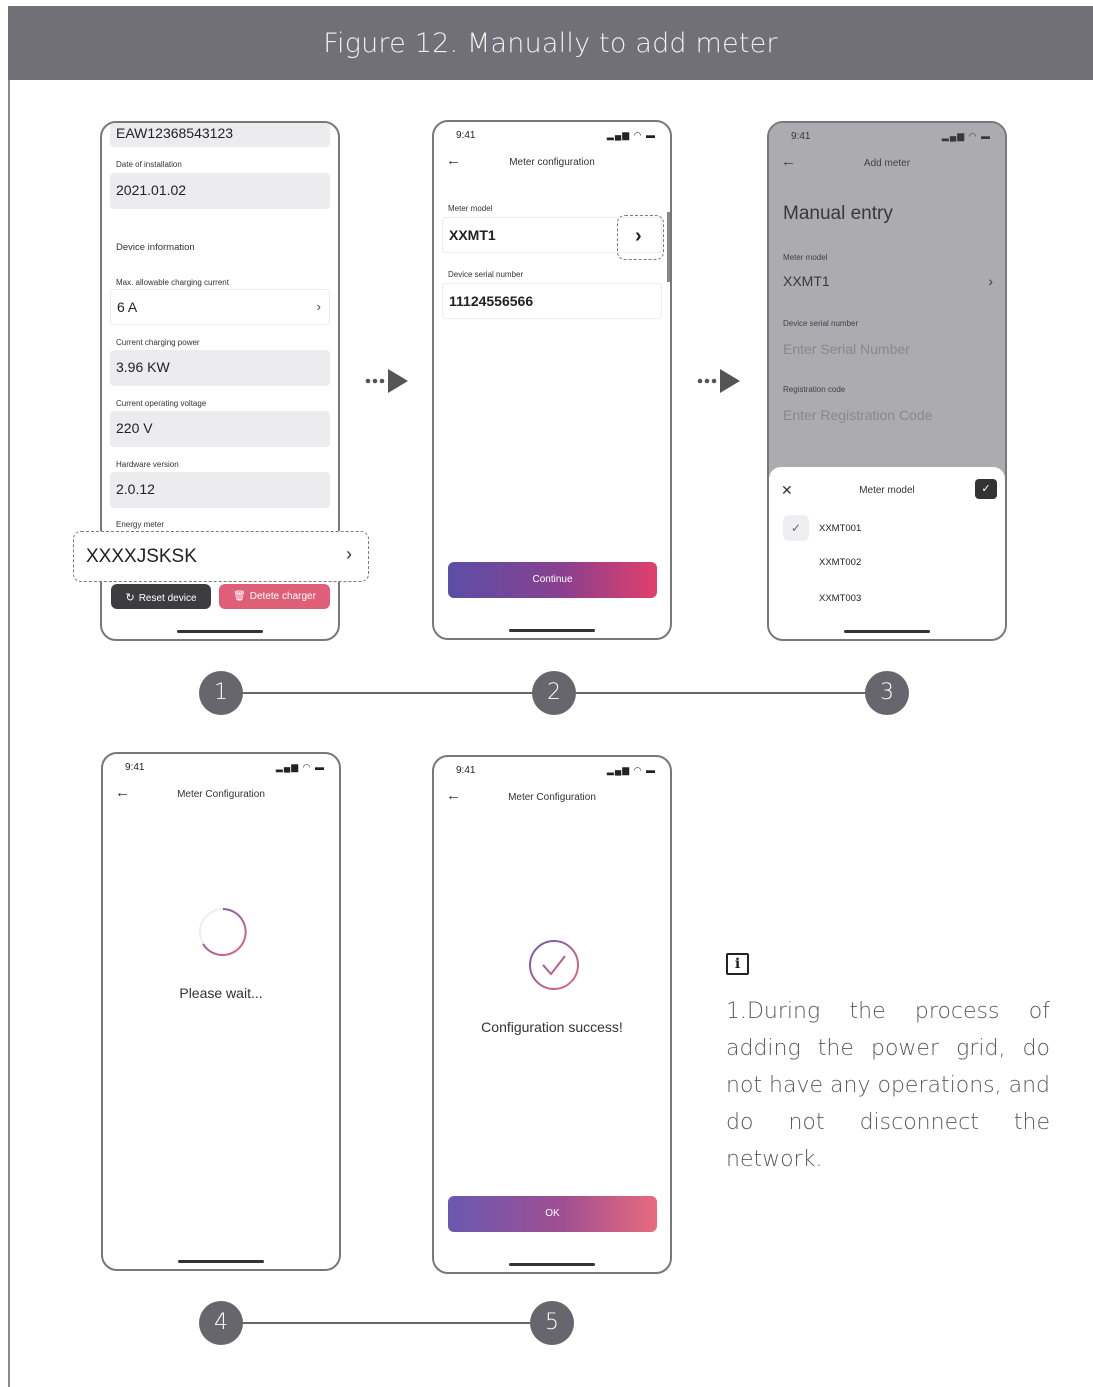 Image resolution: width=1093 pixels, height=1387 pixels. Describe the element at coordinates (491, 301) in the screenshot. I see `serial-number-value: 11124556566` at that location.